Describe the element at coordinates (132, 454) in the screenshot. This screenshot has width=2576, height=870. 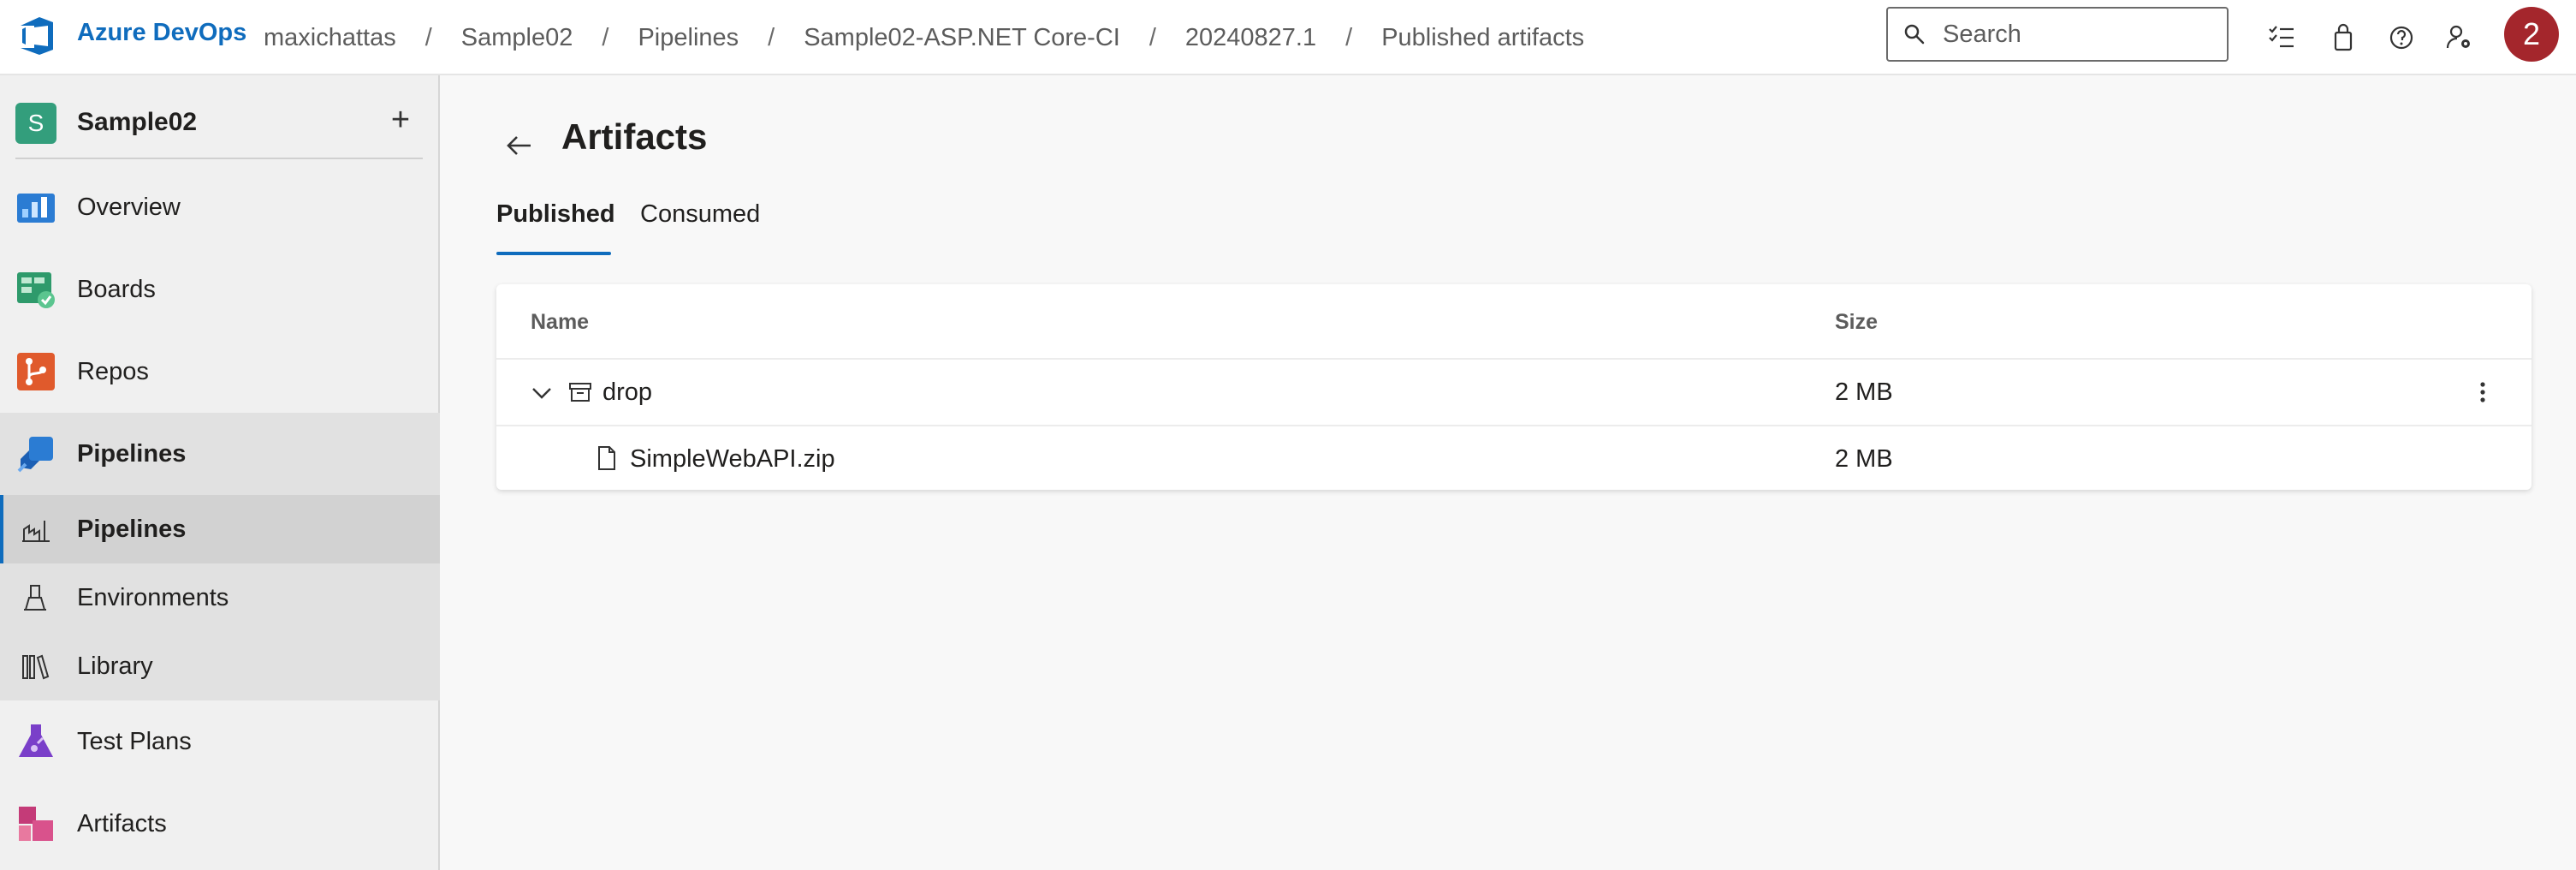
I see `sidebar-item-label: Pipelines` at that location.